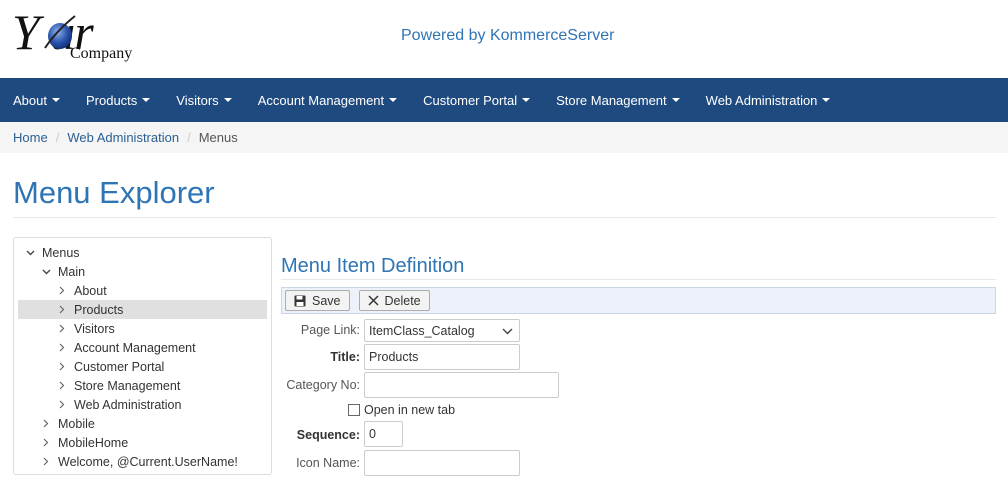  I want to click on tree-item-visitors: Visitors, so click(142, 328).